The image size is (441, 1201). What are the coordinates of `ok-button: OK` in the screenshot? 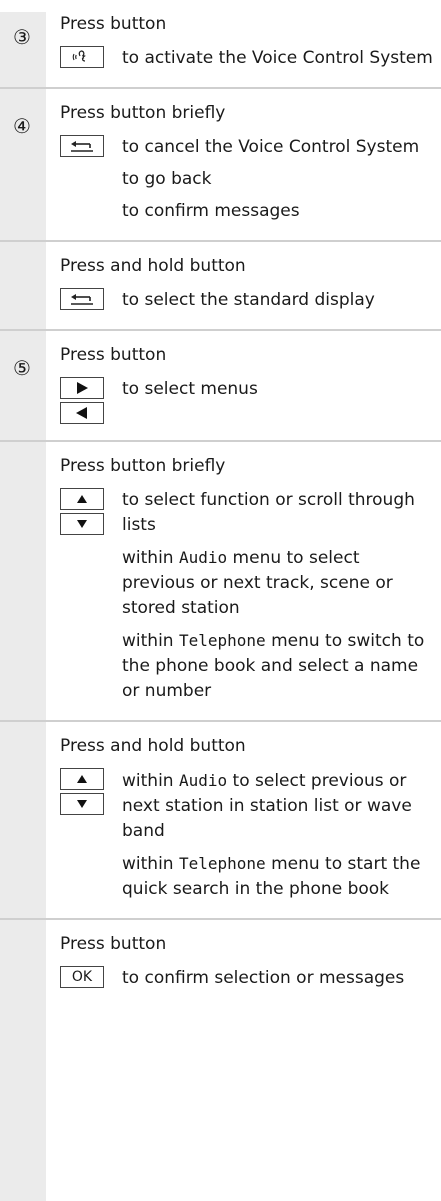 It's located at (82, 977).